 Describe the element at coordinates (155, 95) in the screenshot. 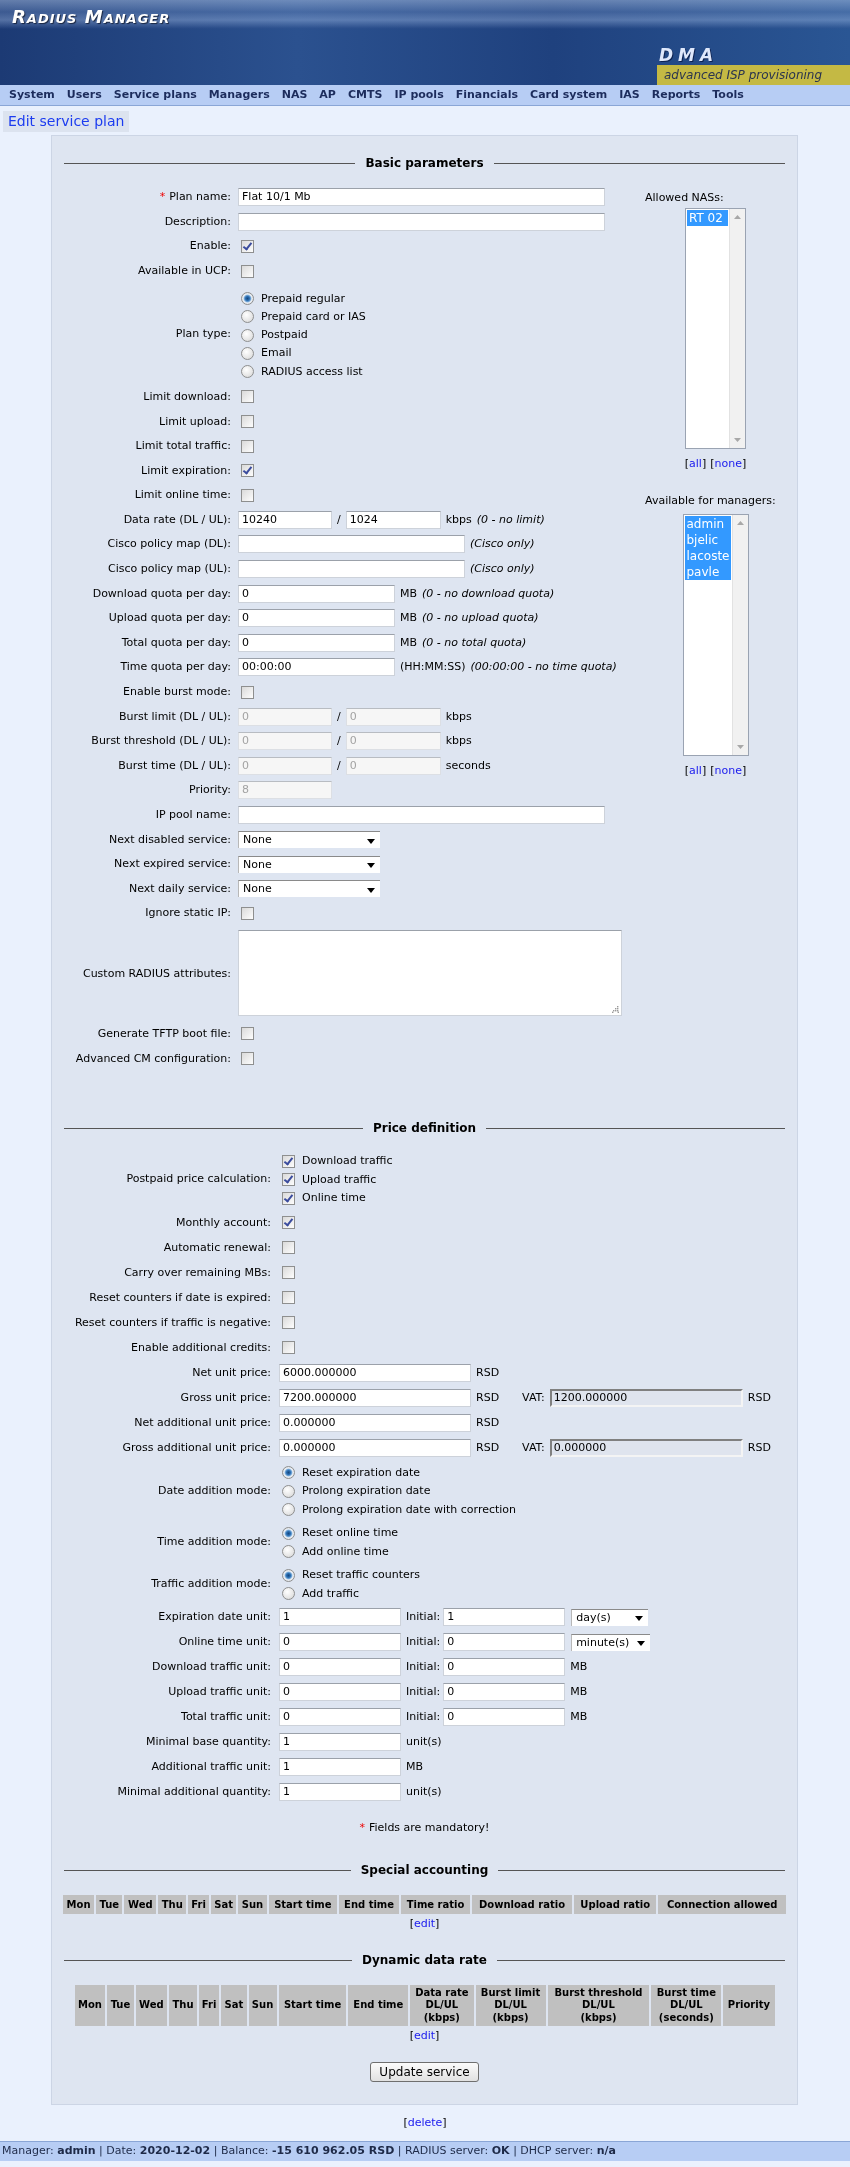

I see `menu-item: Service plans` at that location.